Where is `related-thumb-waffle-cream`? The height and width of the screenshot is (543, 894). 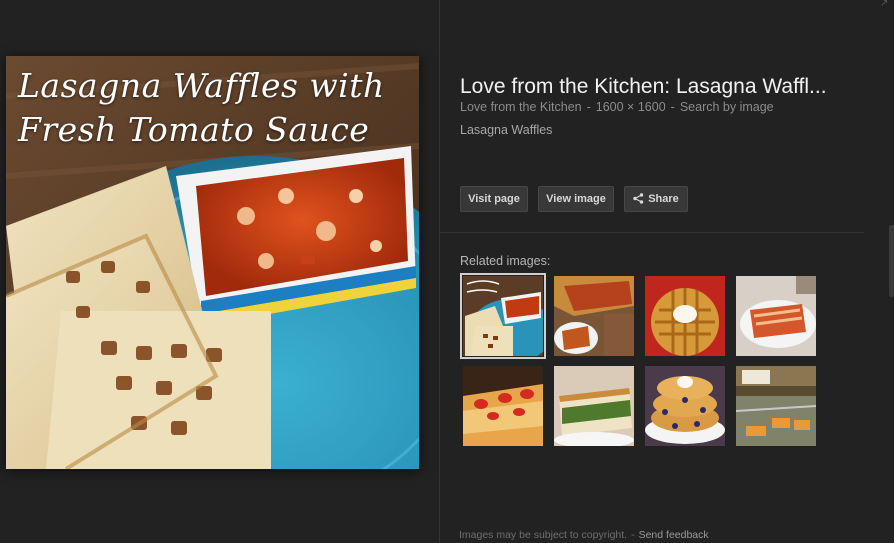 related-thumb-waffle-cream is located at coordinates (685, 316).